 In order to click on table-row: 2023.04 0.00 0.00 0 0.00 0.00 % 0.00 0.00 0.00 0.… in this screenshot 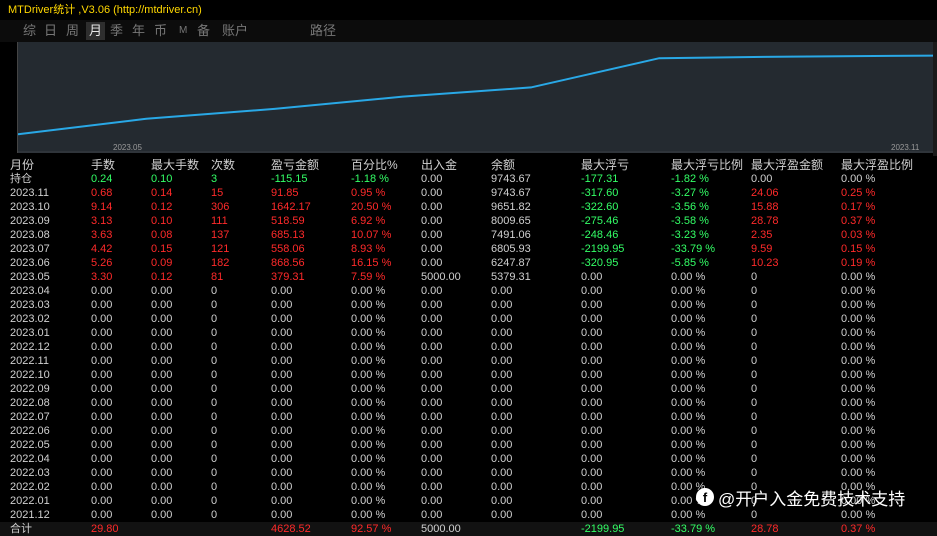, I will do `click(468, 291)`.